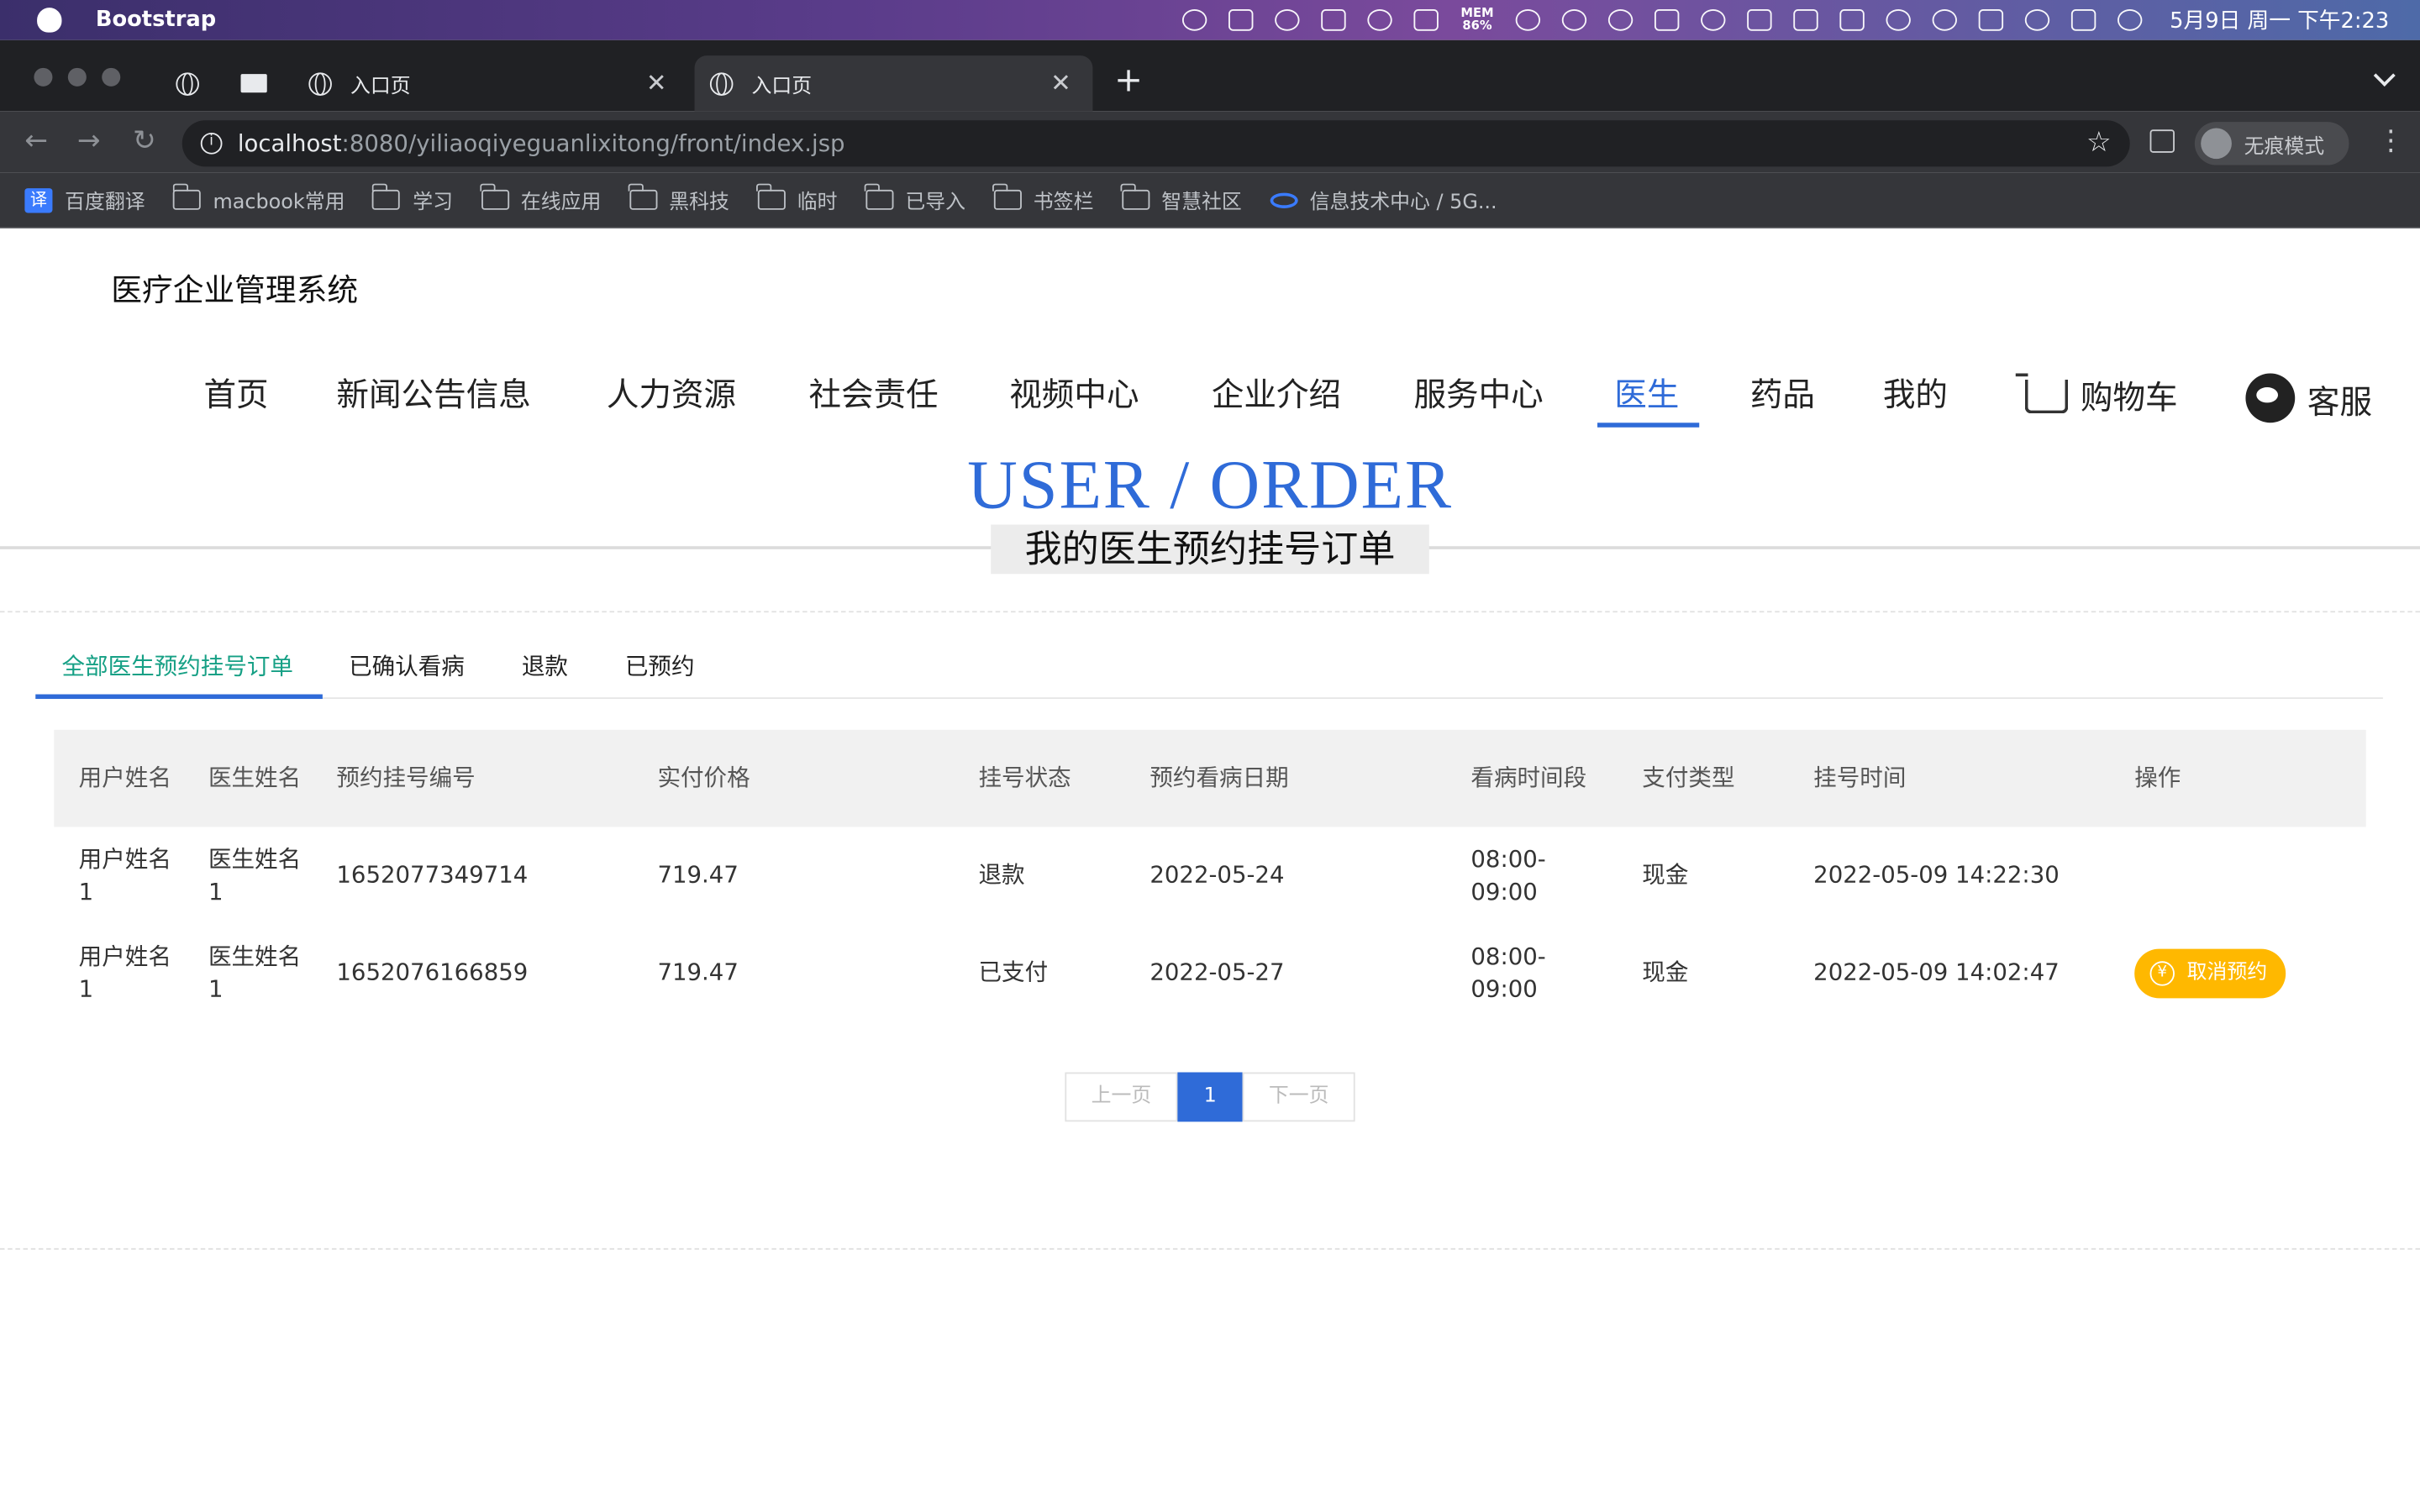 This screenshot has width=2420, height=1512. I want to click on tab-confirmed: 已确认看病, so click(407, 665).